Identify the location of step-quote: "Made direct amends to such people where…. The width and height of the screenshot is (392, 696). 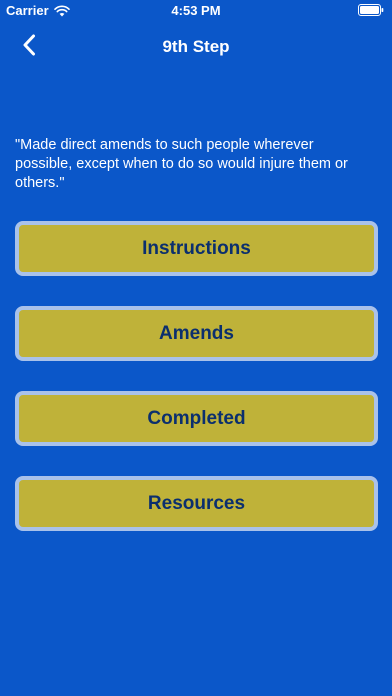
(181, 164).